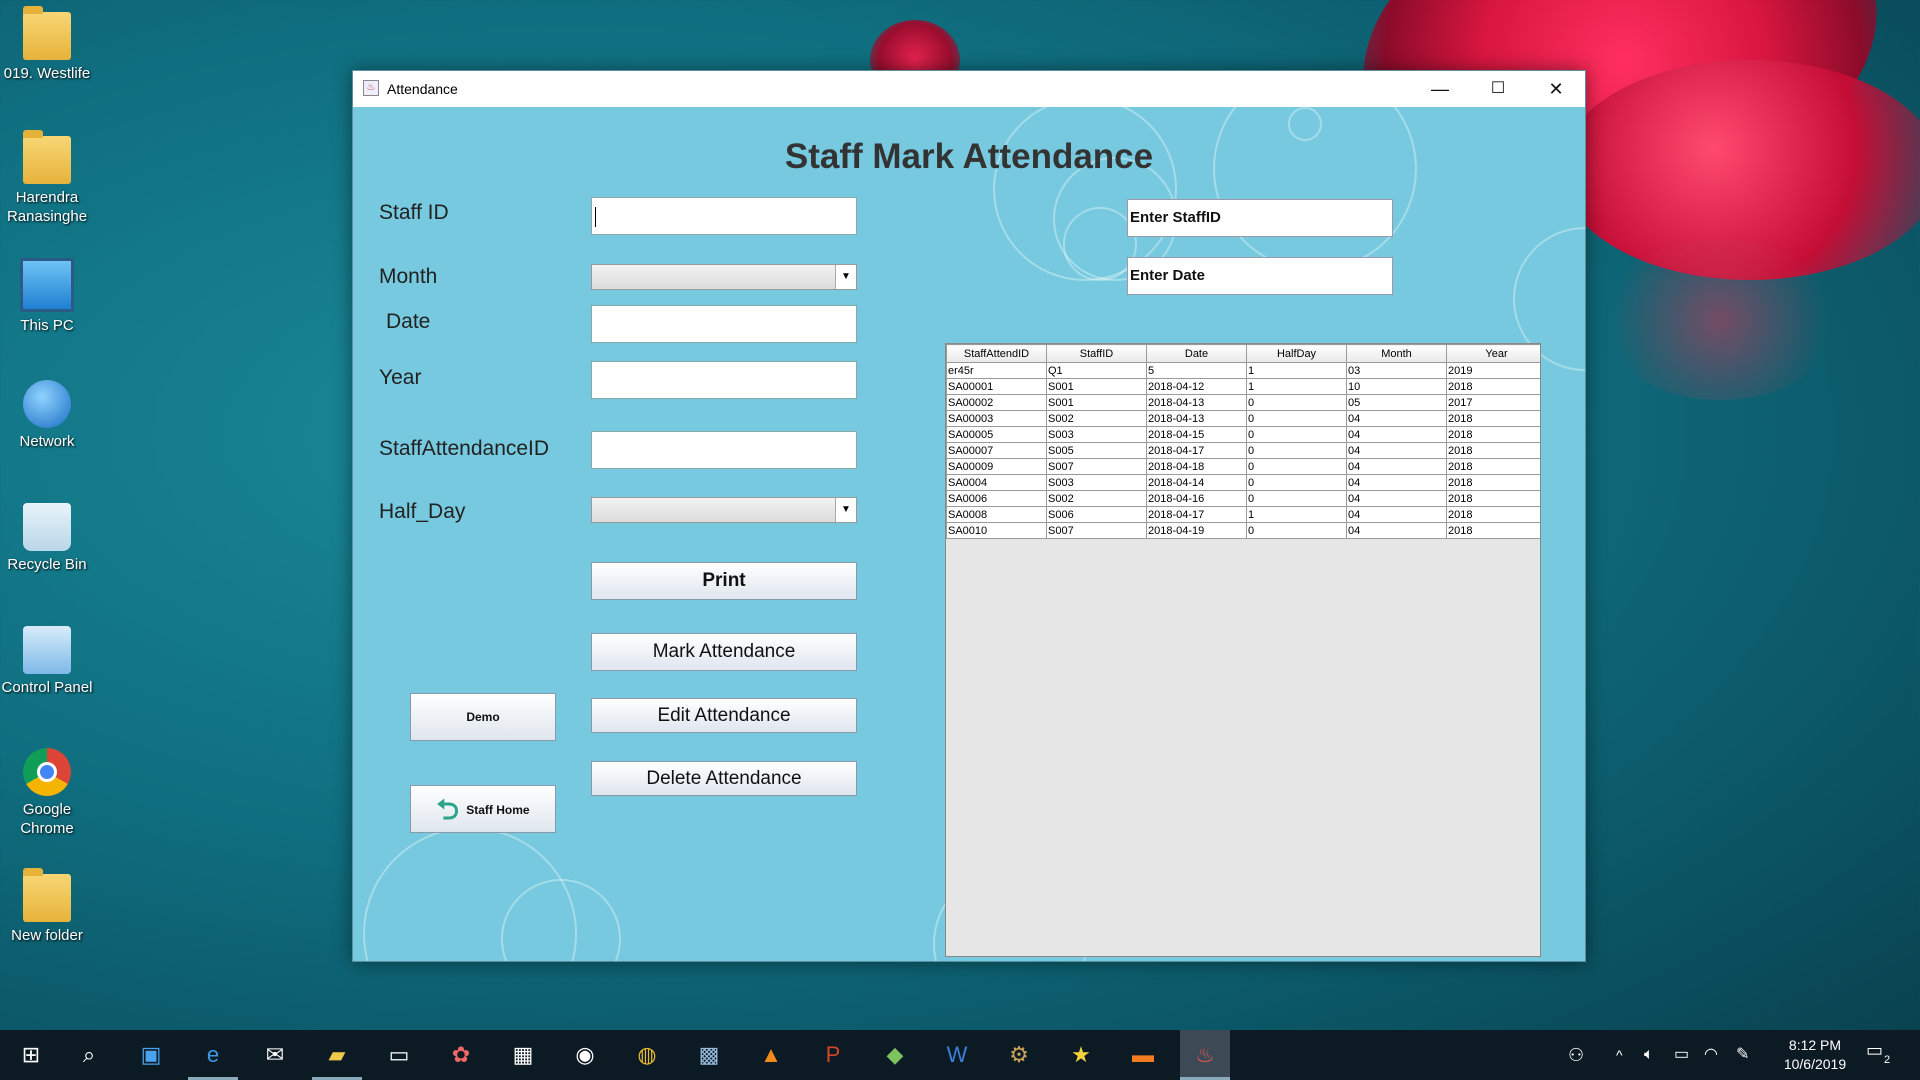 Image resolution: width=1920 pixels, height=1080 pixels. Describe the element at coordinates (1096, 530) in the screenshot. I see `table-cell: S007` at that location.